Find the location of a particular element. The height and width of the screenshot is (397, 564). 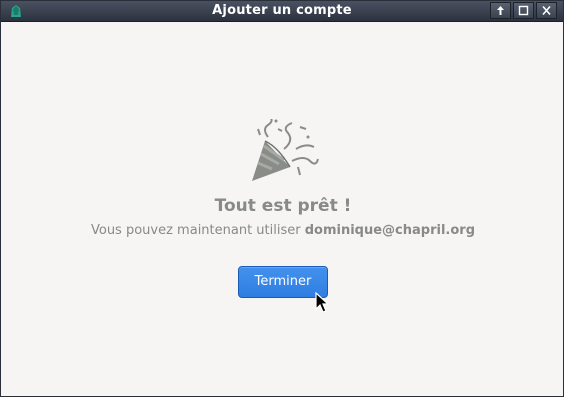

window-title: Ajouter un compte is located at coordinates (282, 10).